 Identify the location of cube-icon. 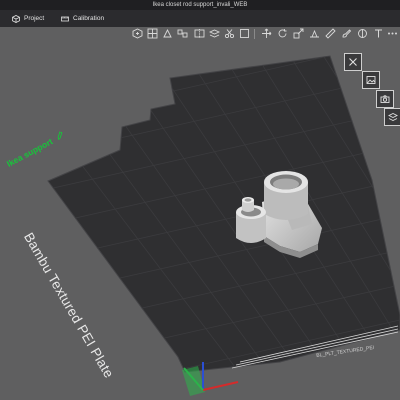
(16, 18).